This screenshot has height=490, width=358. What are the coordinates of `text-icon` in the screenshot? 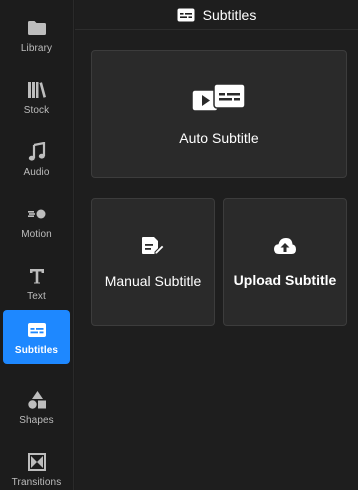 It's located at (37, 276).